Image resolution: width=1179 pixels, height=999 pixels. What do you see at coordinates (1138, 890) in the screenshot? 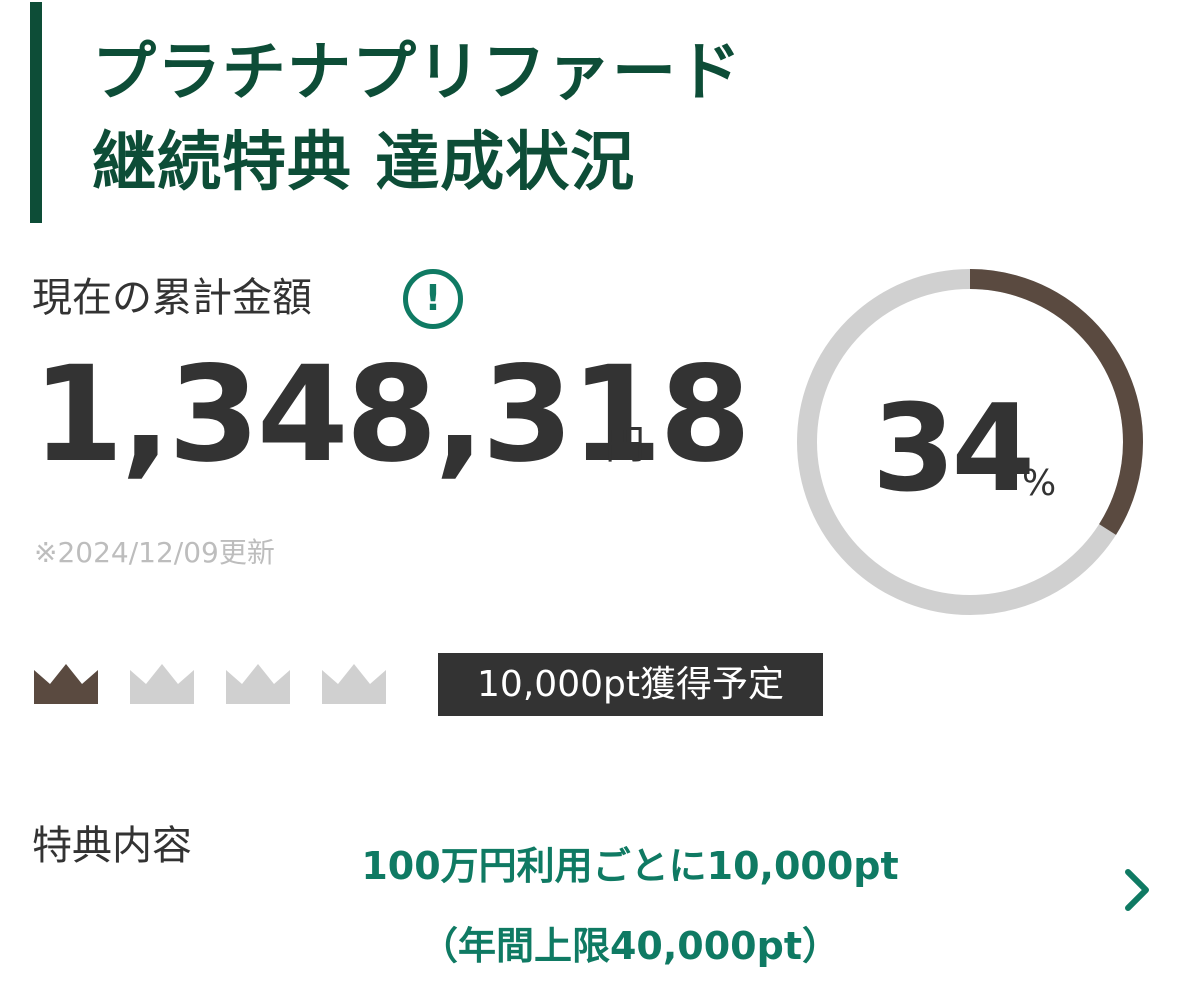
I see `chevron-right-icon` at bounding box center [1138, 890].